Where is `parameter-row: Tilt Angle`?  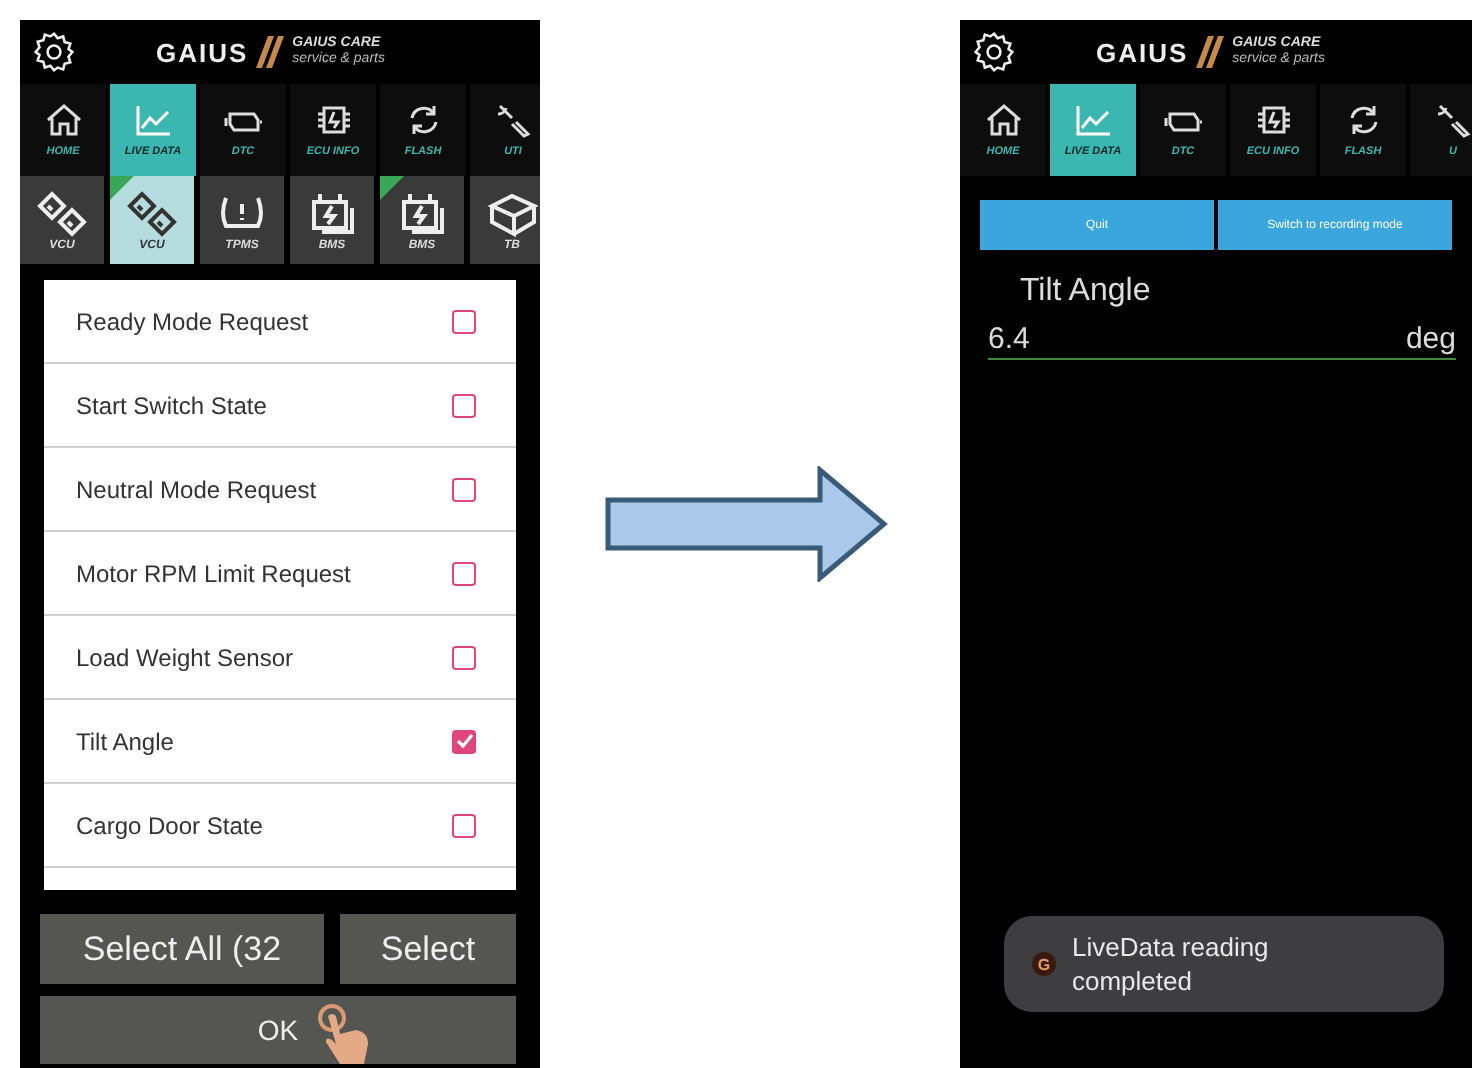 parameter-row: Tilt Angle is located at coordinates (280, 742).